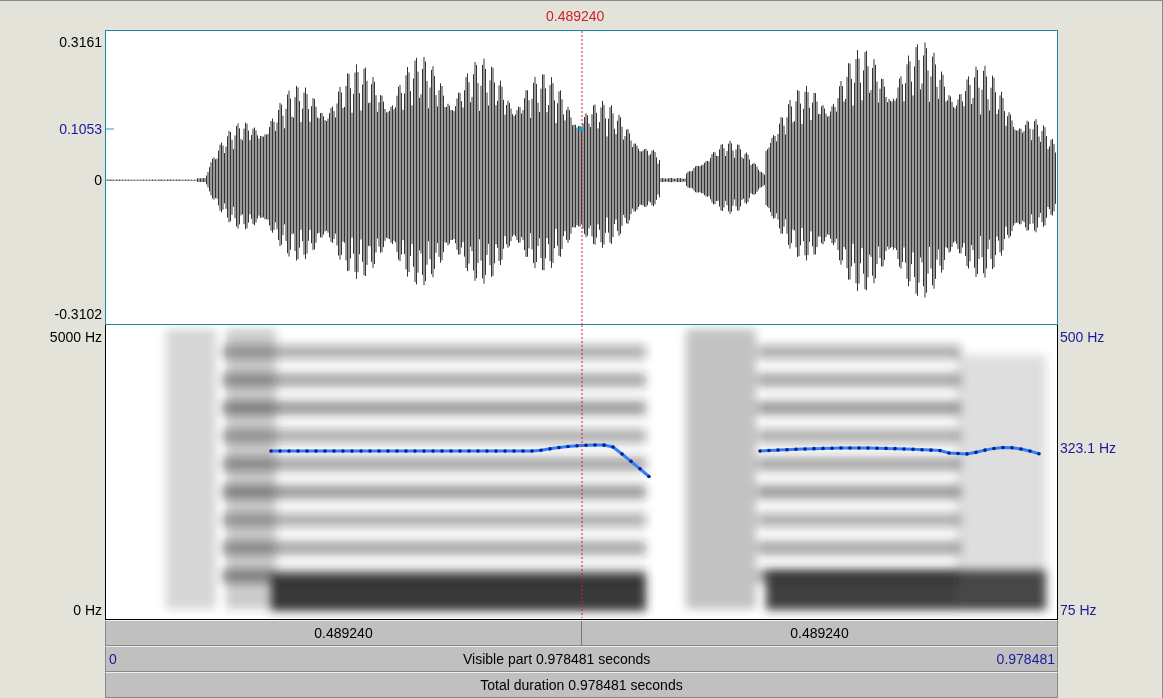 The height and width of the screenshot is (698, 1163). What do you see at coordinates (581, 129) in the screenshot?
I see `cursor-point-marker` at bounding box center [581, 129].